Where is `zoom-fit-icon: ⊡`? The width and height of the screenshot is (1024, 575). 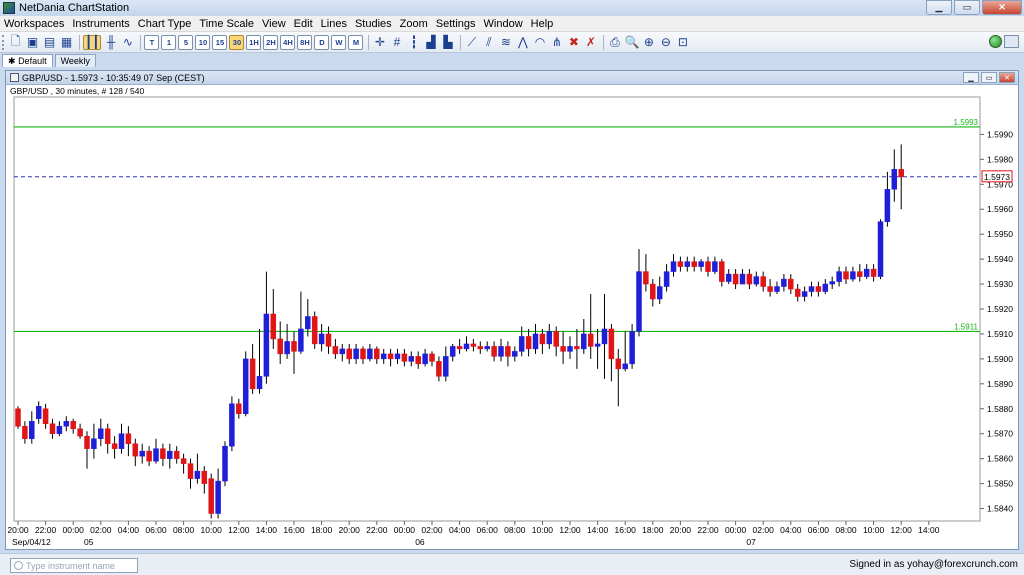 zoom-fit-icon: ⊡ is located at coordinates (682, 42).